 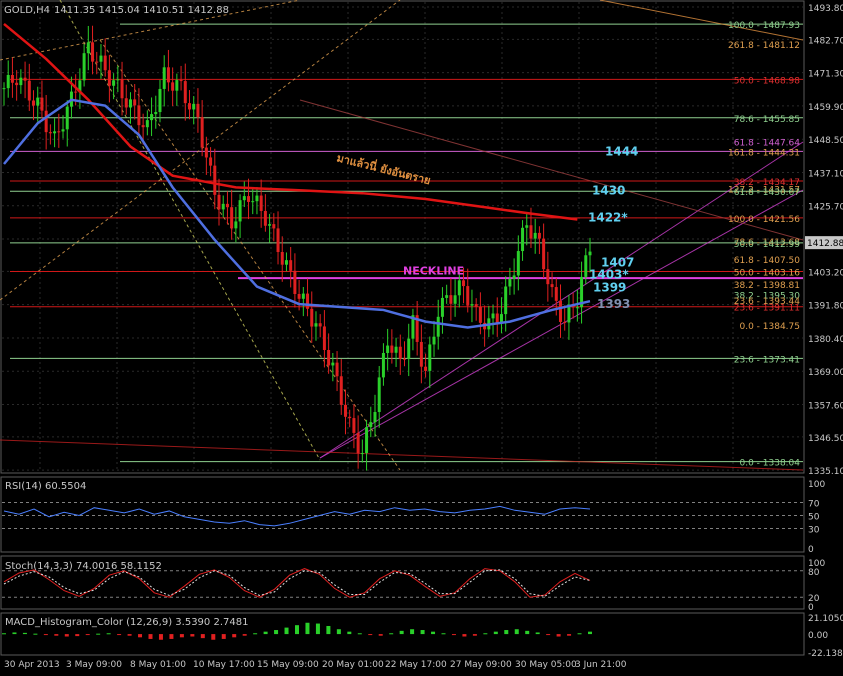 I want to click on price-axis-label: 1471.30, so click(x=825, y=75).